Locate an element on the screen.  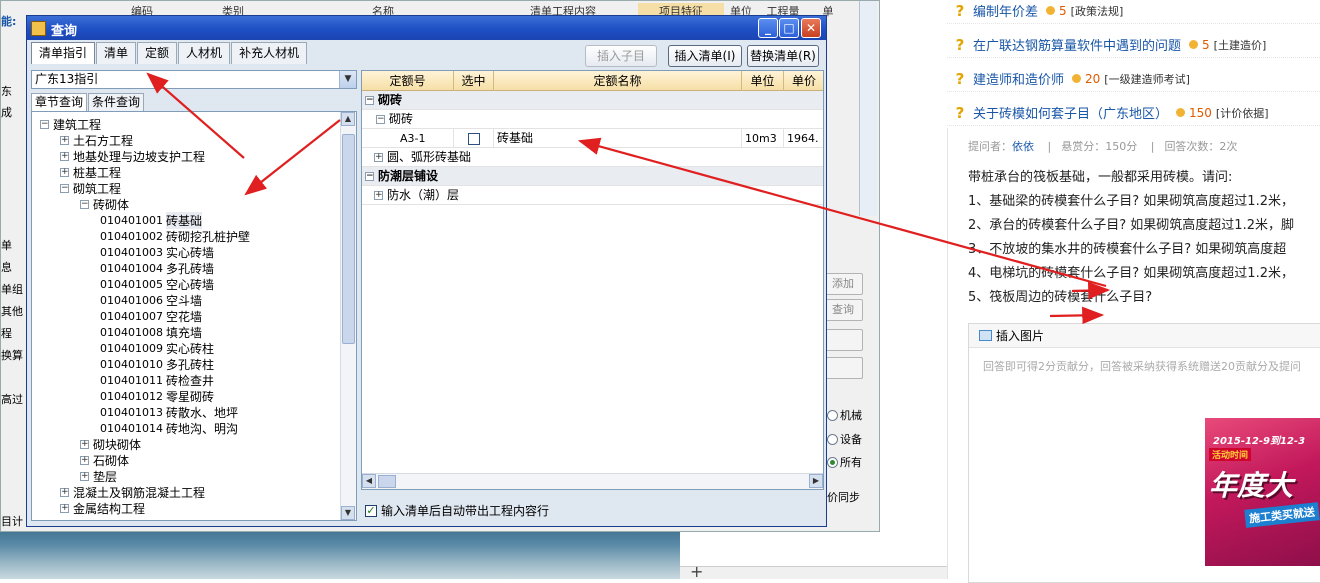
h-scroll-thumb is located at coordinates (387, 481).